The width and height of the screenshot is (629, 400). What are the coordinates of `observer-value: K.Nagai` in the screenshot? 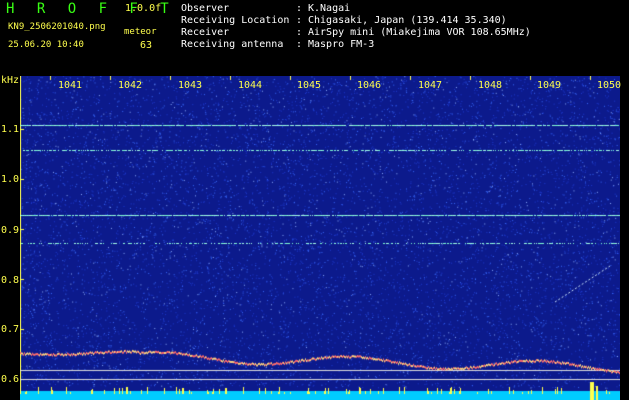 It's located at (329, 8).